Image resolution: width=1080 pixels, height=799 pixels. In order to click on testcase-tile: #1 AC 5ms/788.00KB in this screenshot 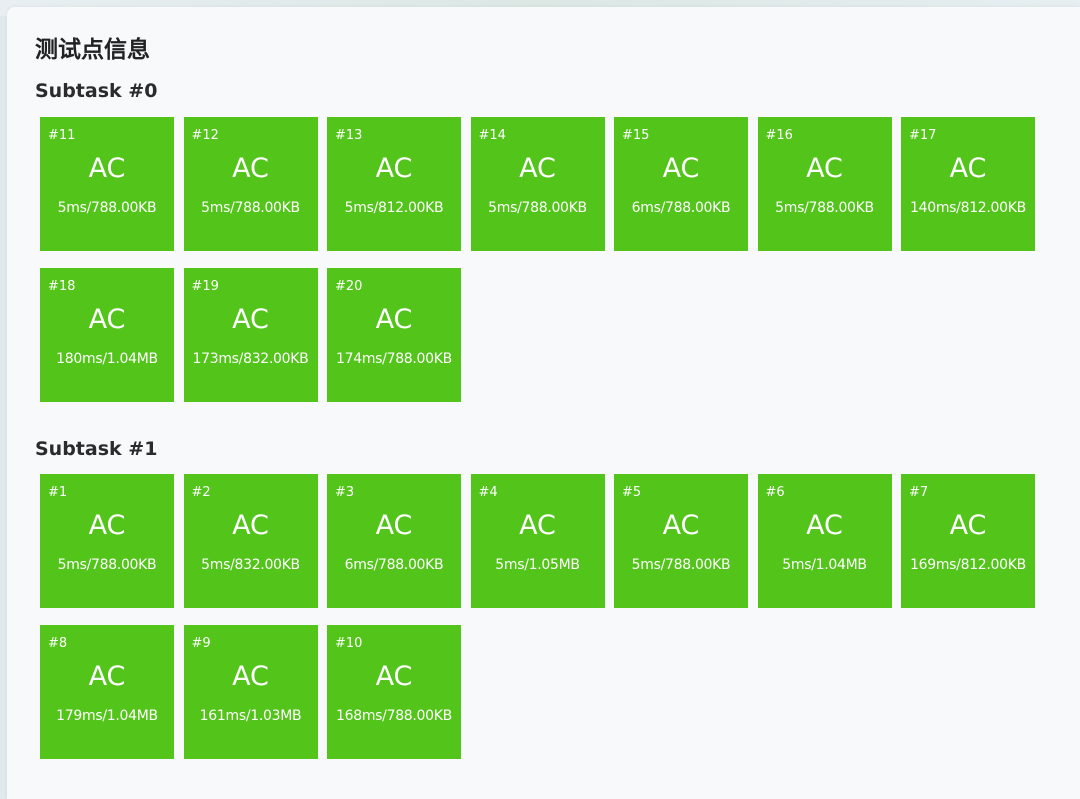, I will do `click(107, 541)`.